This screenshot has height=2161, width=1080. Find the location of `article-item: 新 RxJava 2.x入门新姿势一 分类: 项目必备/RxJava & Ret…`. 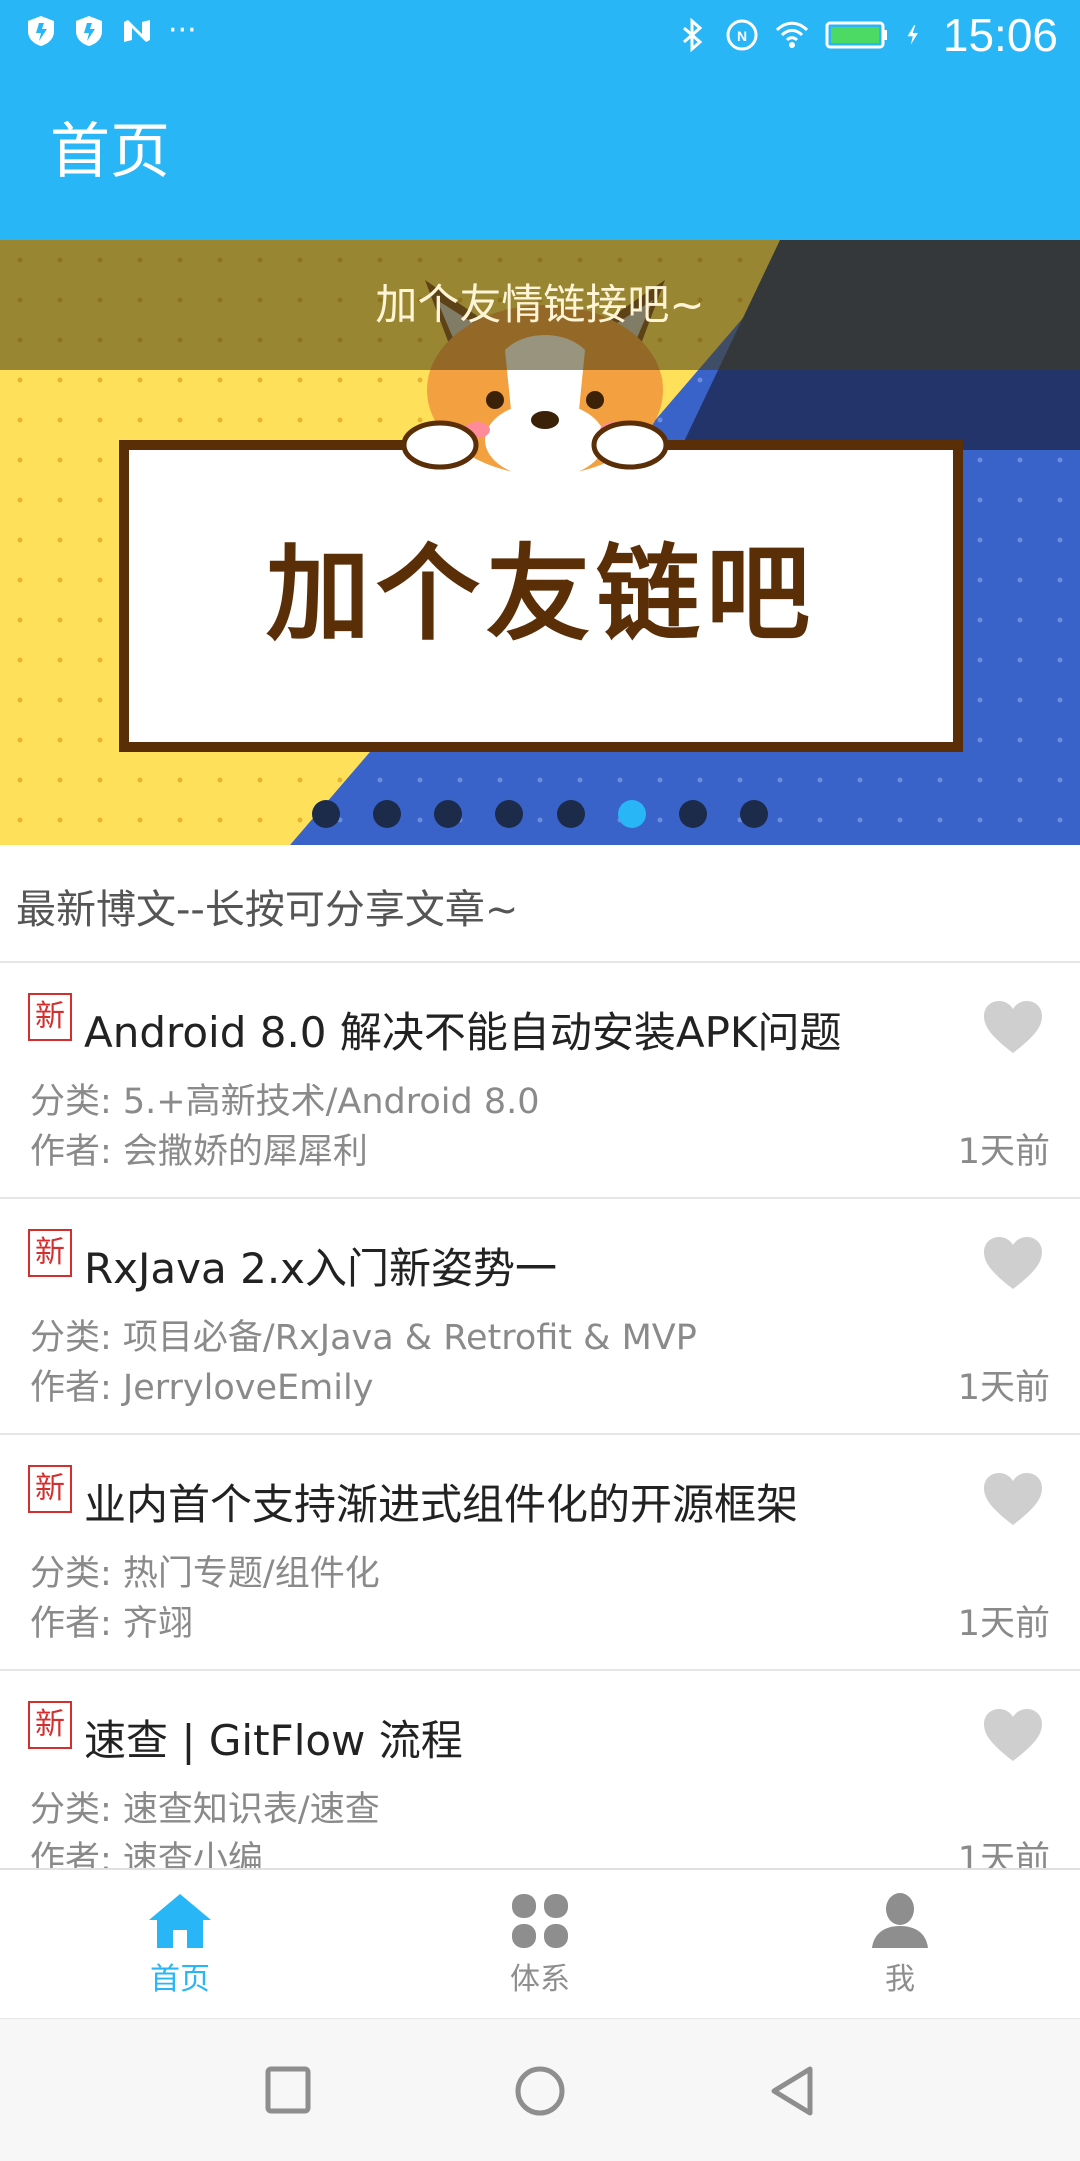

article-item: 新 RxJava 2.x入门新姿势一 分类: 项目必备/RxJava & Ret… is located at coordinates (540, 1317).